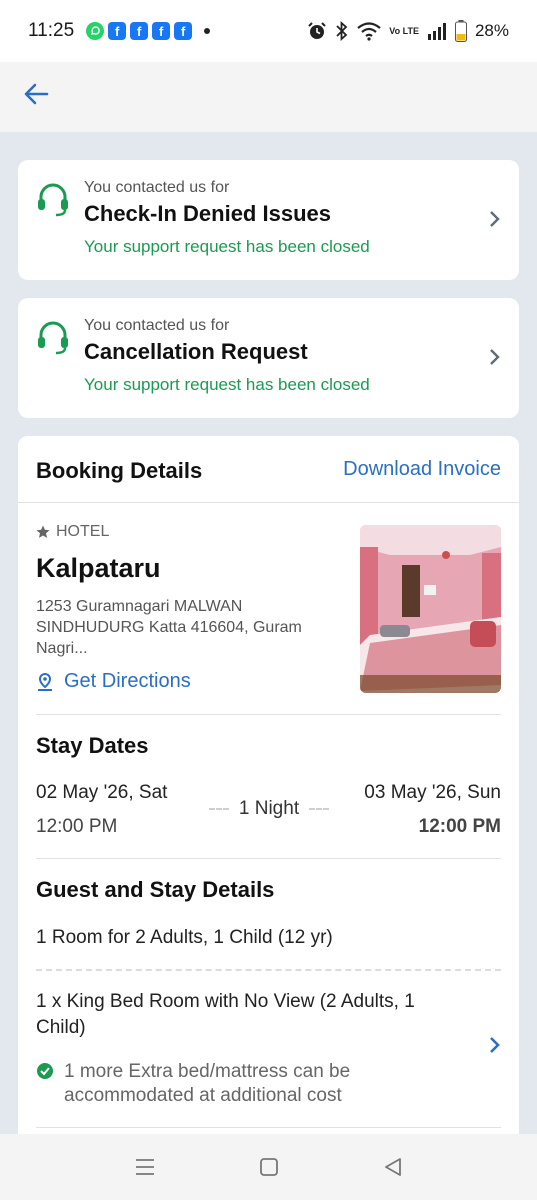 The height and width of the screenshot is (1200, 537). Describe the element at coordinates (184, 937) in the screenshot. I see `room-summary: 1 Room for 2 Adults, 1 Child (12 yr)` at that location.